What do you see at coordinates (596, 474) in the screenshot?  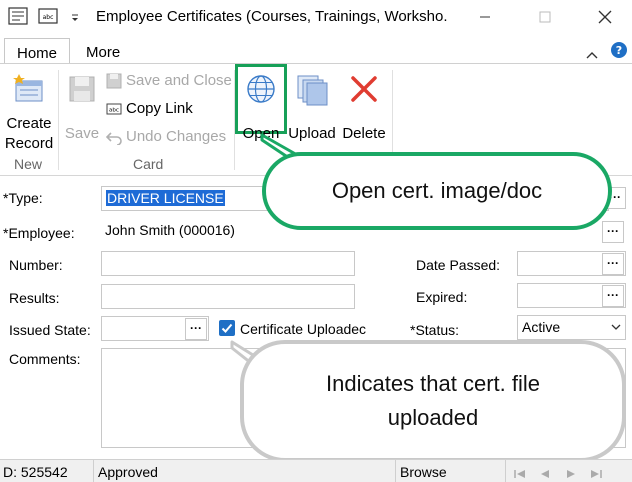 I see `last-record-icon` at bounding box center [596, 474].